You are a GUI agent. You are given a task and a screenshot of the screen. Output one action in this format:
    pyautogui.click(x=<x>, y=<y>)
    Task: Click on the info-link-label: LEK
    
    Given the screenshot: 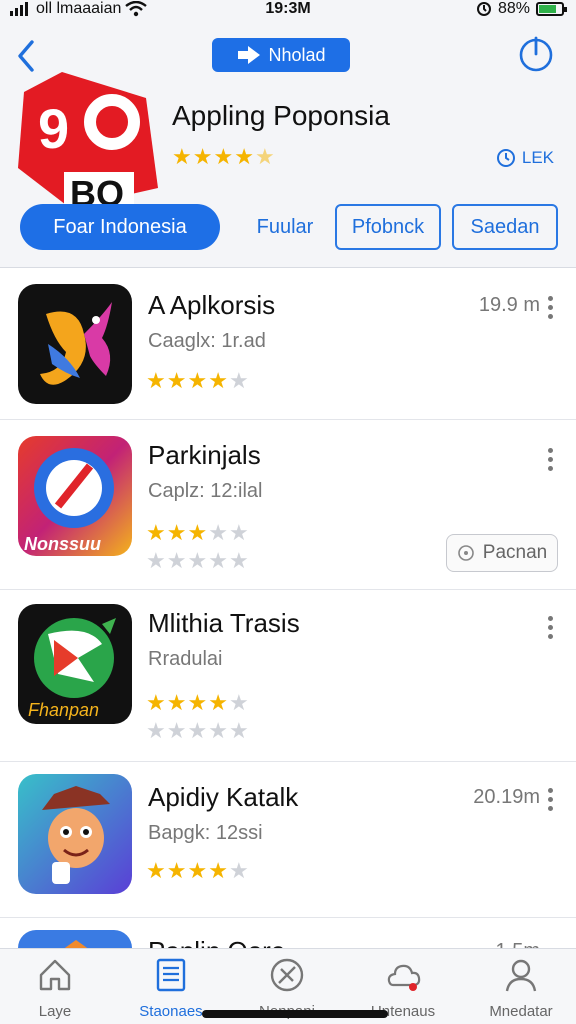 What is the action you would take?
    pyautogui.click(x=537, y=157)
    